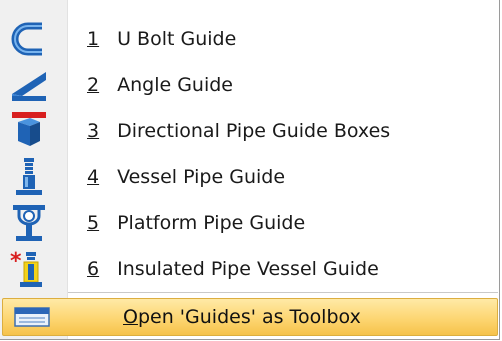 Image resolution: width=502 pixels, height=341 pixels. What do you see at coordinates (249, 85) in the screenshot?
I see `menu-item-angle-guide: 2 Angle Guide` at bounding box center [249, 85].